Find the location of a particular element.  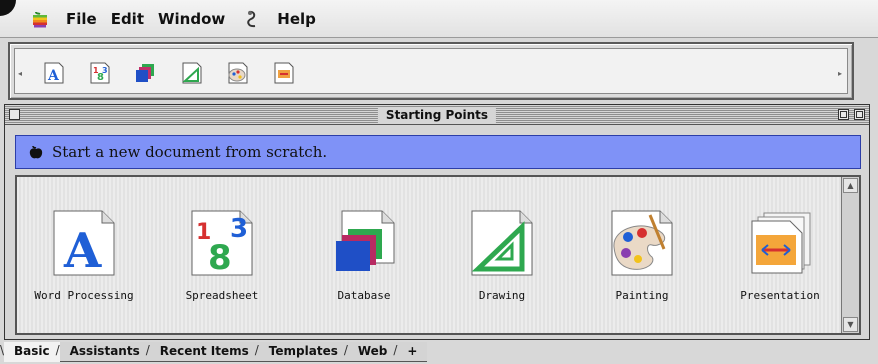

menu-edit: Edit is located at coordinates (127, 19).